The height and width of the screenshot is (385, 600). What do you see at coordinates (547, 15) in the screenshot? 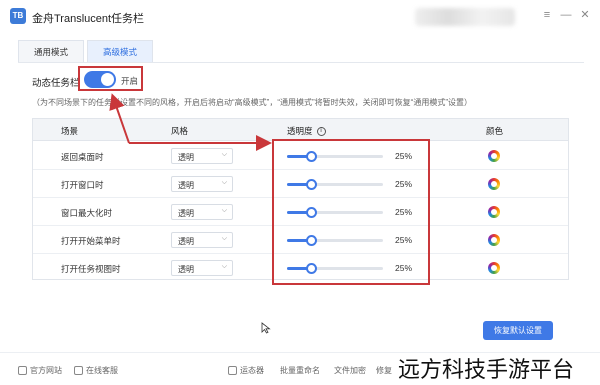
I see `menu-icon: ≡` at bounding box center [547, 15].